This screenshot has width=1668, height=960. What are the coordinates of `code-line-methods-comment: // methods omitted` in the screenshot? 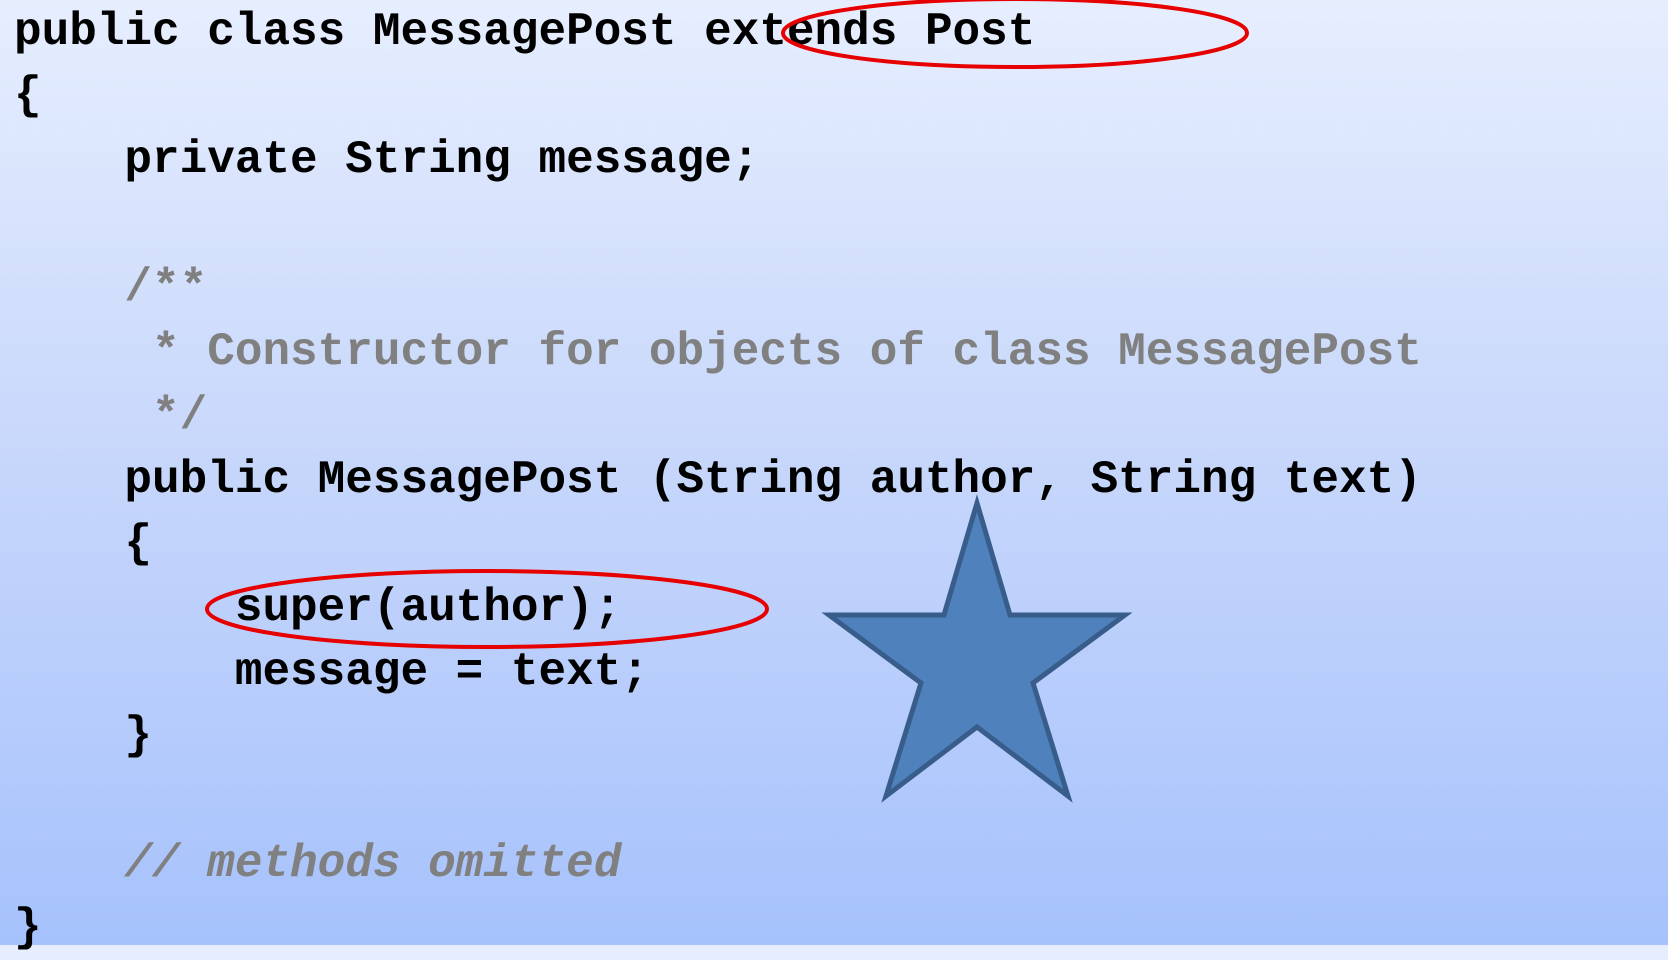 It's located at (318, 864).